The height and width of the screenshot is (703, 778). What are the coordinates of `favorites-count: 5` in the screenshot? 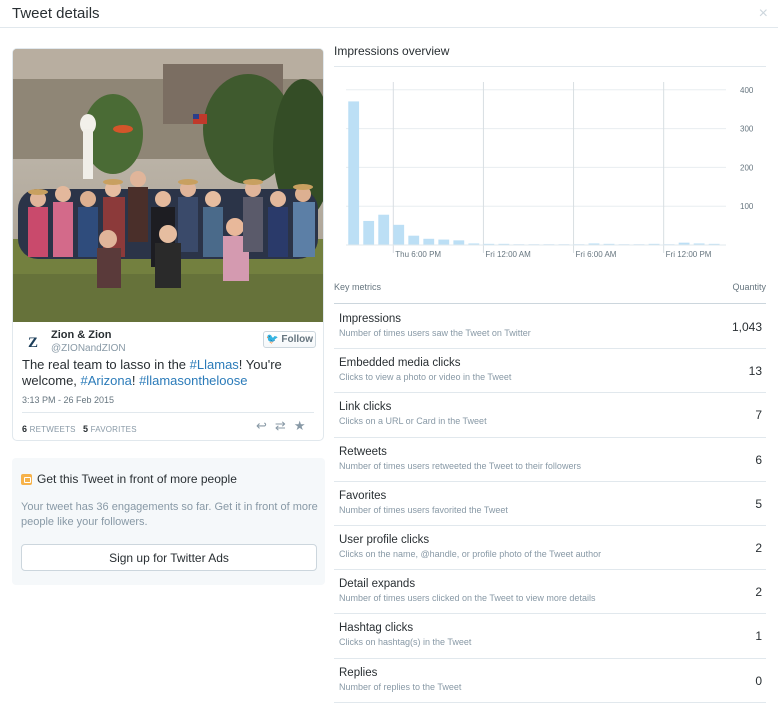 It's located at (85, 429).